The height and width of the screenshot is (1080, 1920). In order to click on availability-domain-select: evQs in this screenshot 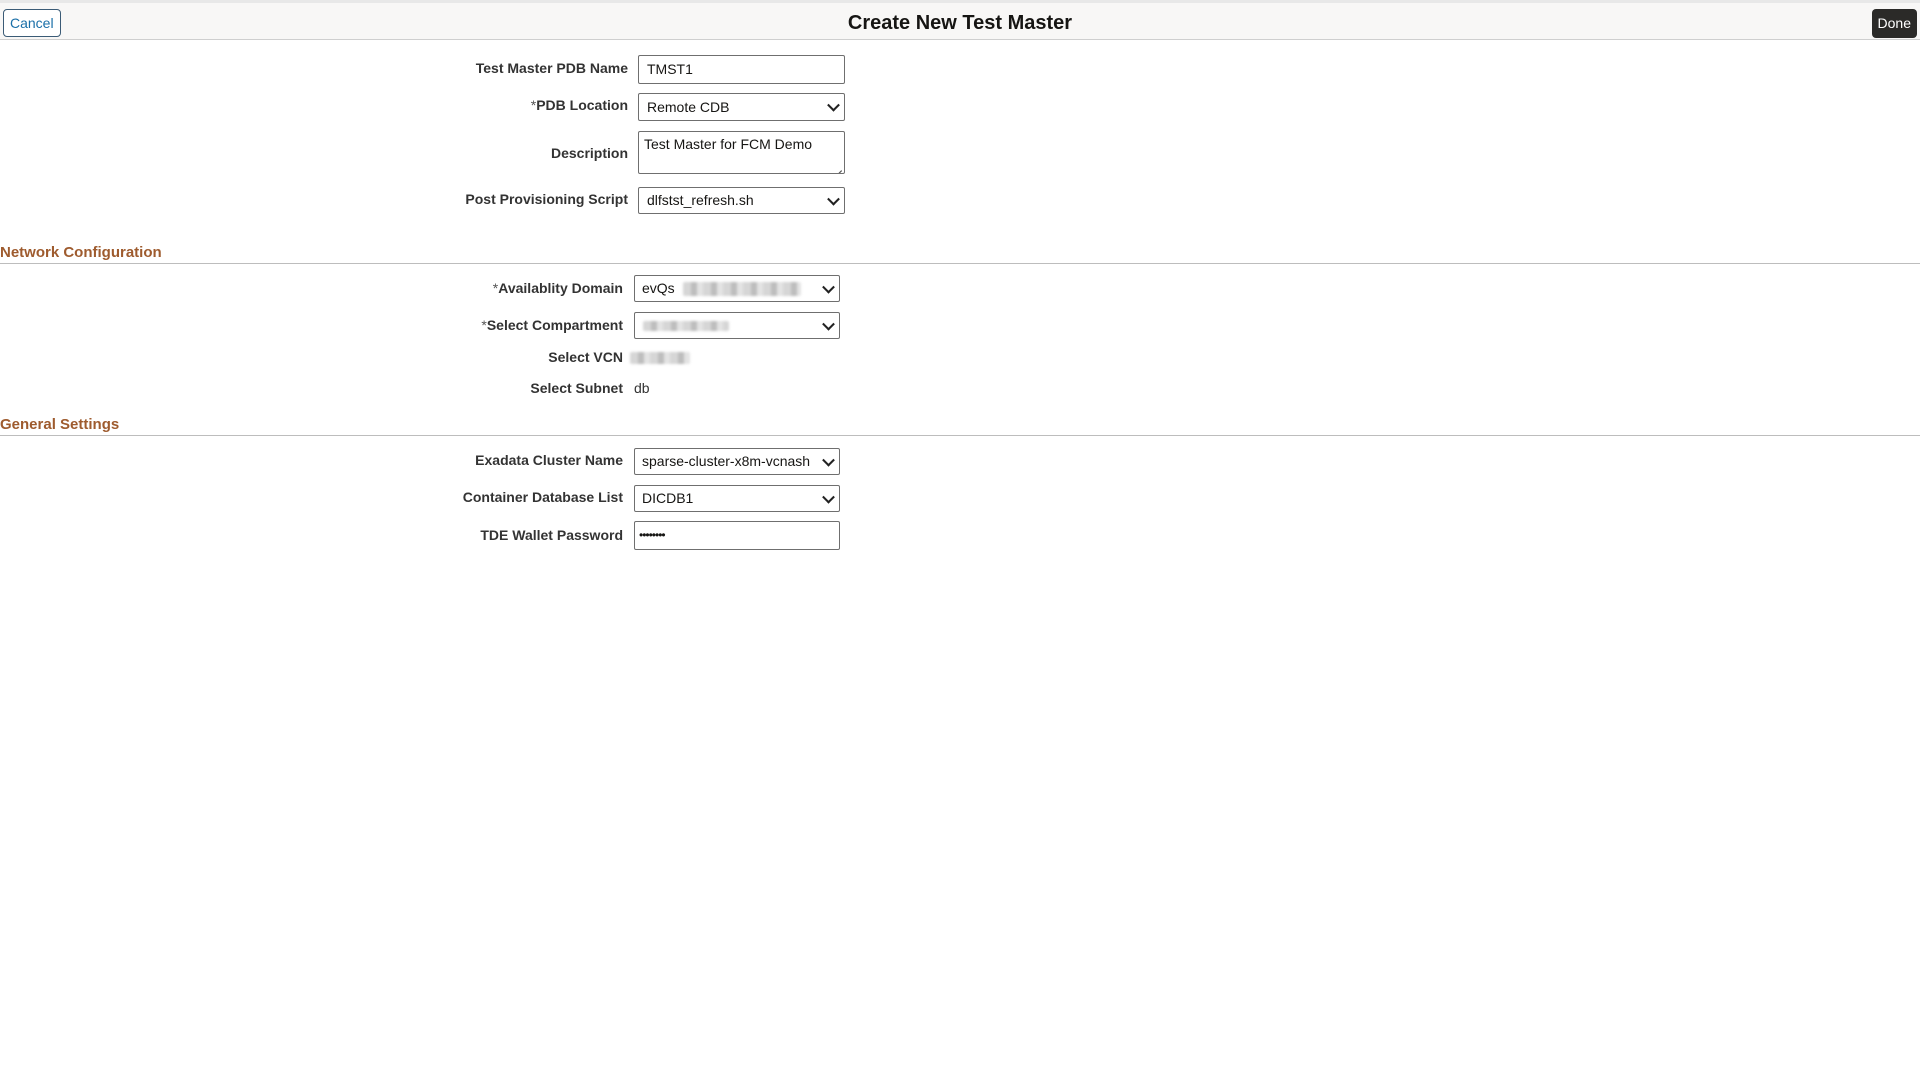, I will do `click(737, 288)`.